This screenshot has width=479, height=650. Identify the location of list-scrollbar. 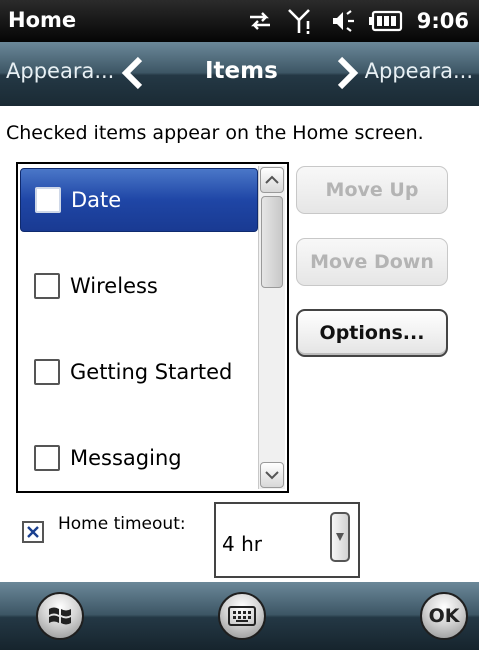
(271, 327).